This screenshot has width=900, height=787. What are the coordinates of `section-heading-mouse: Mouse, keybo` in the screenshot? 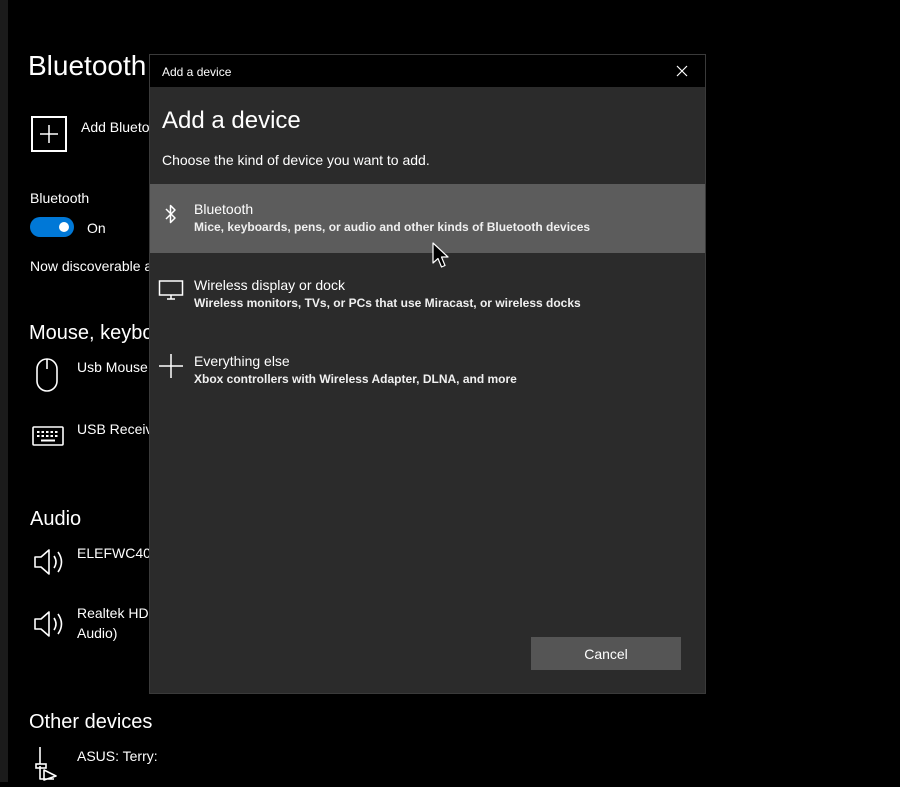 It's located at (91, 333).